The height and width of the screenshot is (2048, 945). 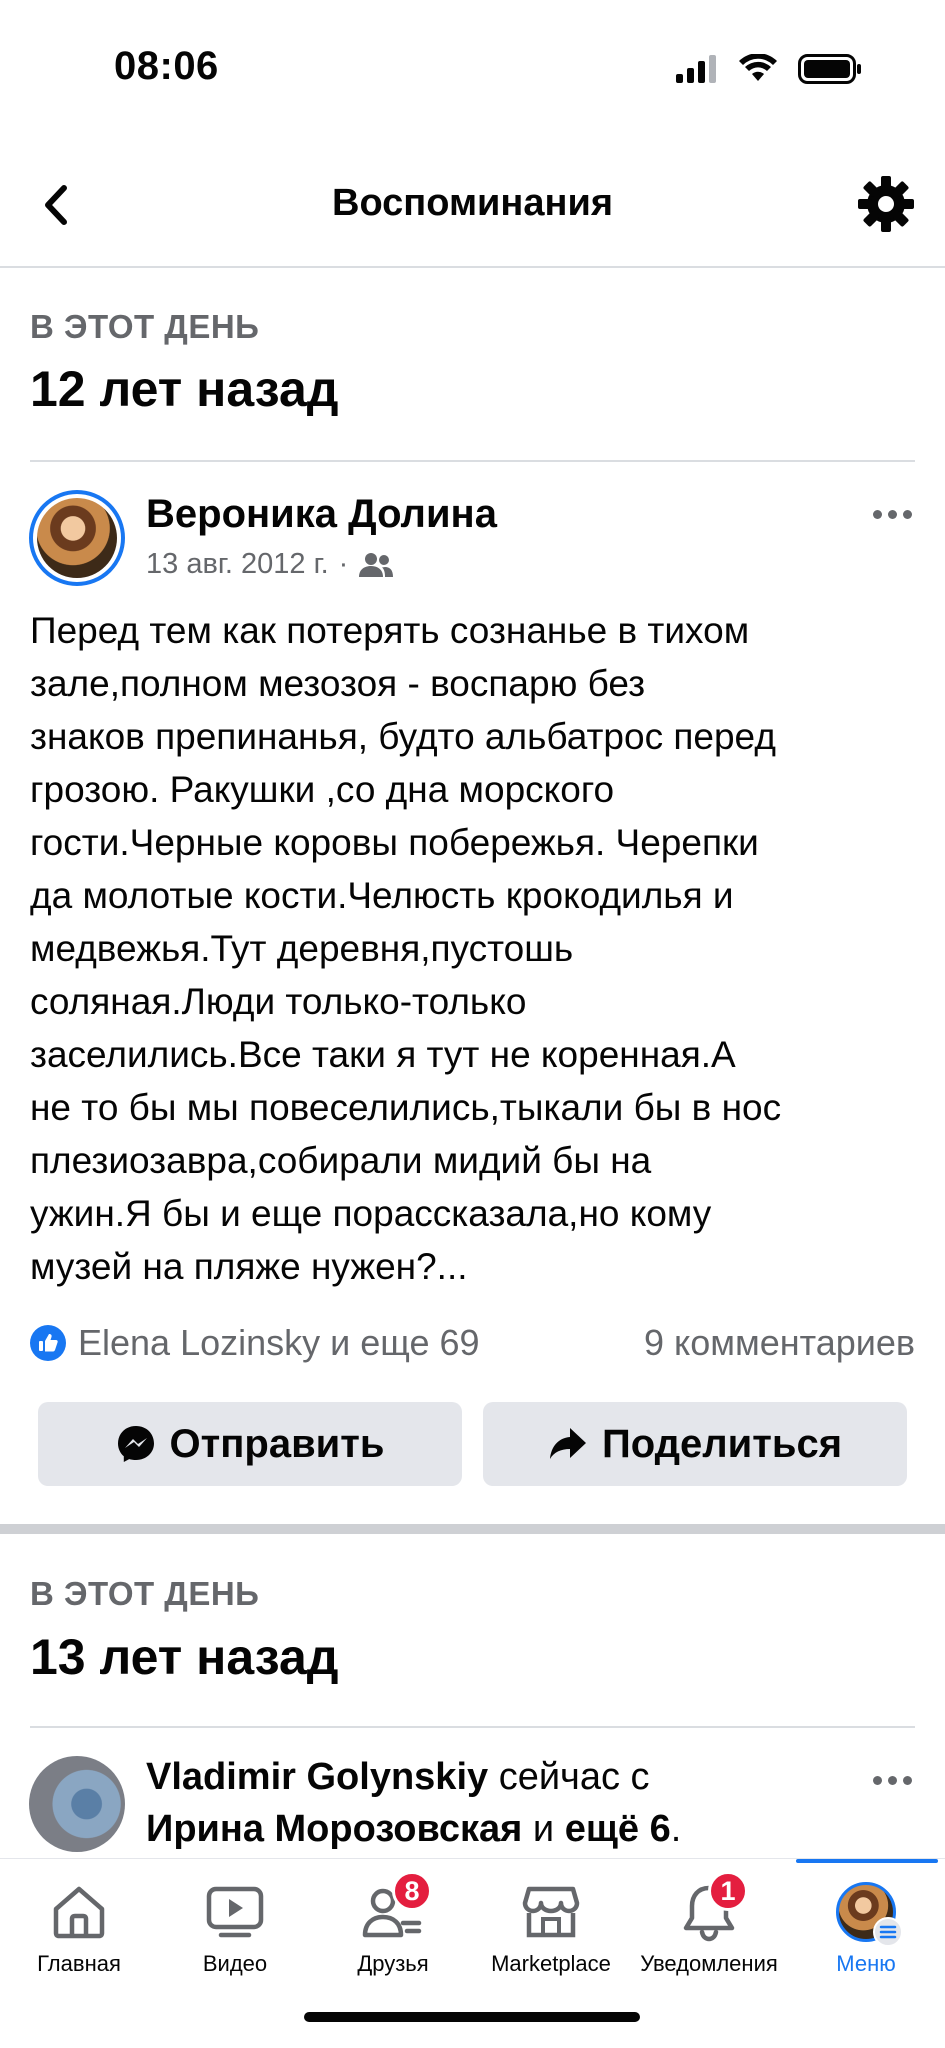 What do you see at coordinates (829, 69) in the screenshot?
I see `battery-icon` at bounding box center [829, 69].